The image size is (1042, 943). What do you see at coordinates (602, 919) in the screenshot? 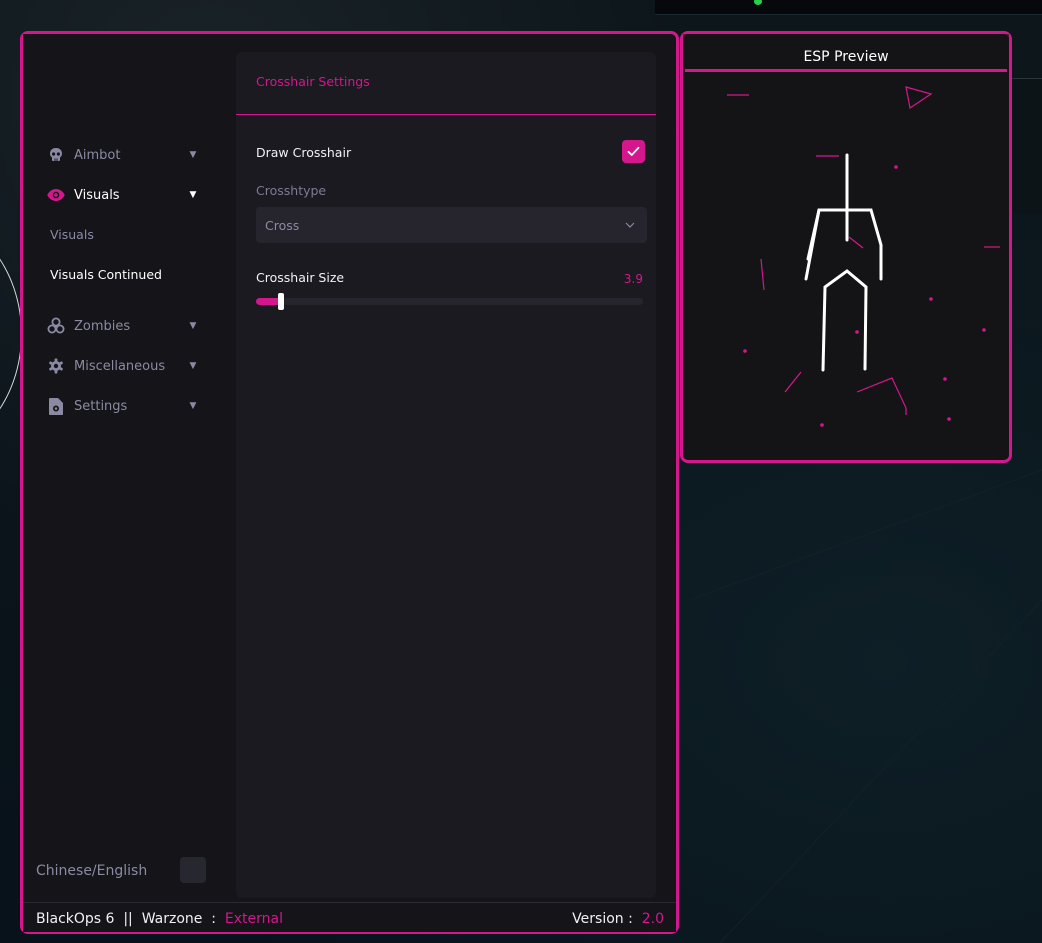
I see `version-label: Version :` at bounding box center [602, 919].